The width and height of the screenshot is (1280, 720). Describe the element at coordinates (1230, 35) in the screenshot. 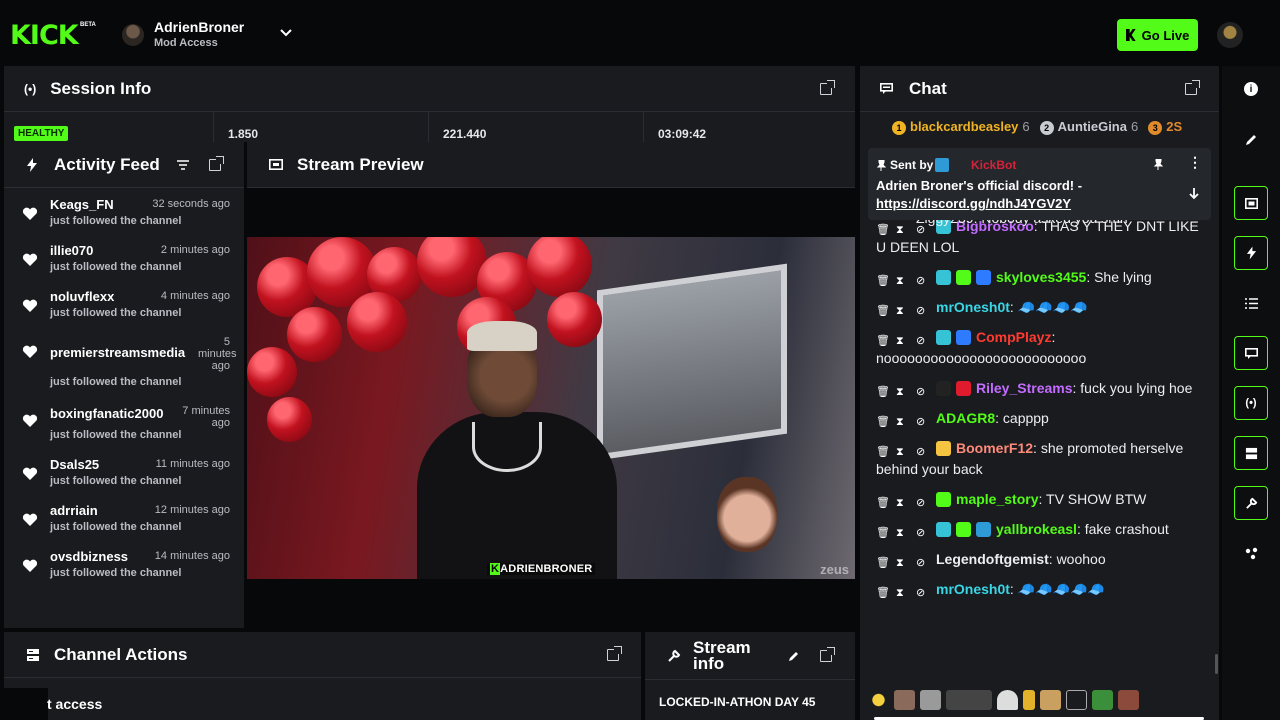

I see `user-avatar` at that location.